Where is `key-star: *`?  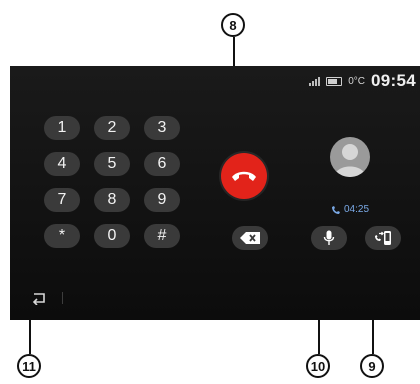 key-star: * is located at coordinates (62, 236).